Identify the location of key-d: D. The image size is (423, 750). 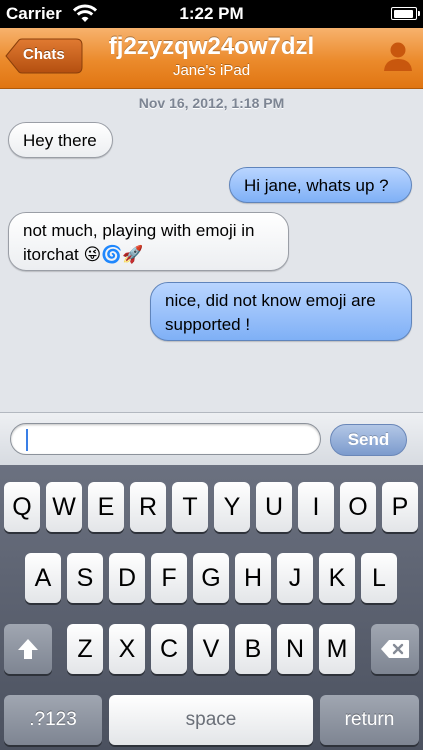
(127, 578).